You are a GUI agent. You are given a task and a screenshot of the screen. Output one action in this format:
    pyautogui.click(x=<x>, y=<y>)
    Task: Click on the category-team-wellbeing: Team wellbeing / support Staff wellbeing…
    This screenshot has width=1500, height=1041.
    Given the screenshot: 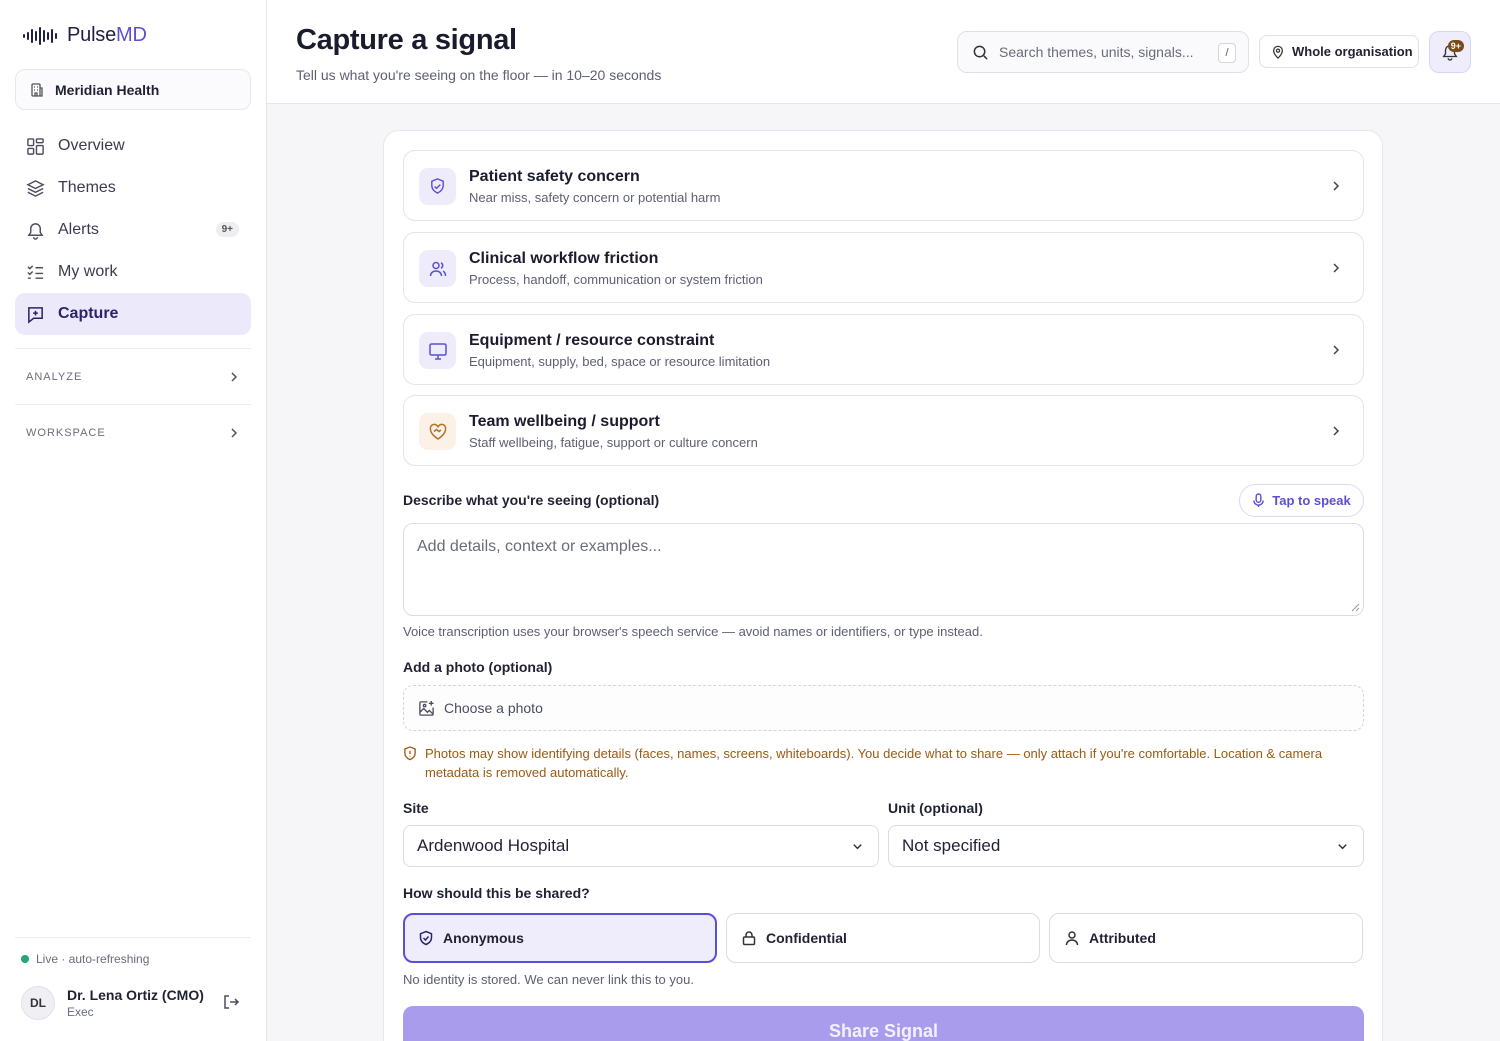 What is the action you would take?
    pyautogui.click(x=883, y=430)
    